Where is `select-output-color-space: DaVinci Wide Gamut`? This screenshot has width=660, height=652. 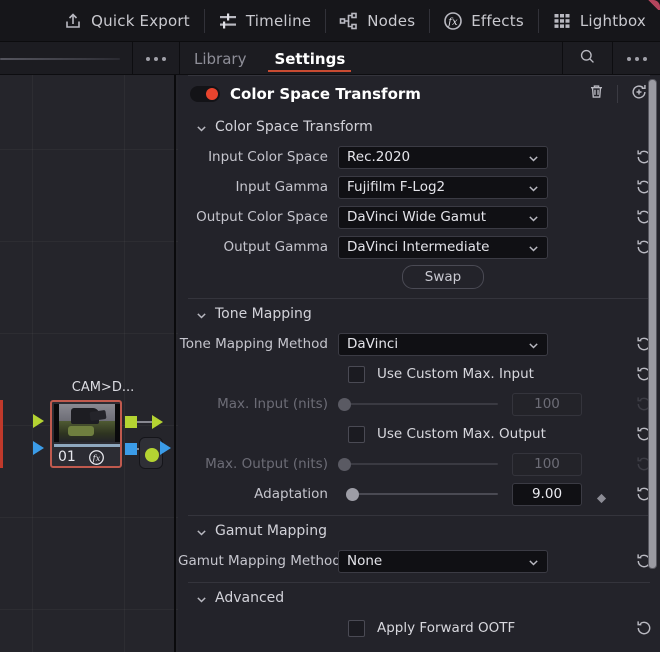 select-output-color-space: DaVinci Wide Gamut is located at coordinates (443, 217).